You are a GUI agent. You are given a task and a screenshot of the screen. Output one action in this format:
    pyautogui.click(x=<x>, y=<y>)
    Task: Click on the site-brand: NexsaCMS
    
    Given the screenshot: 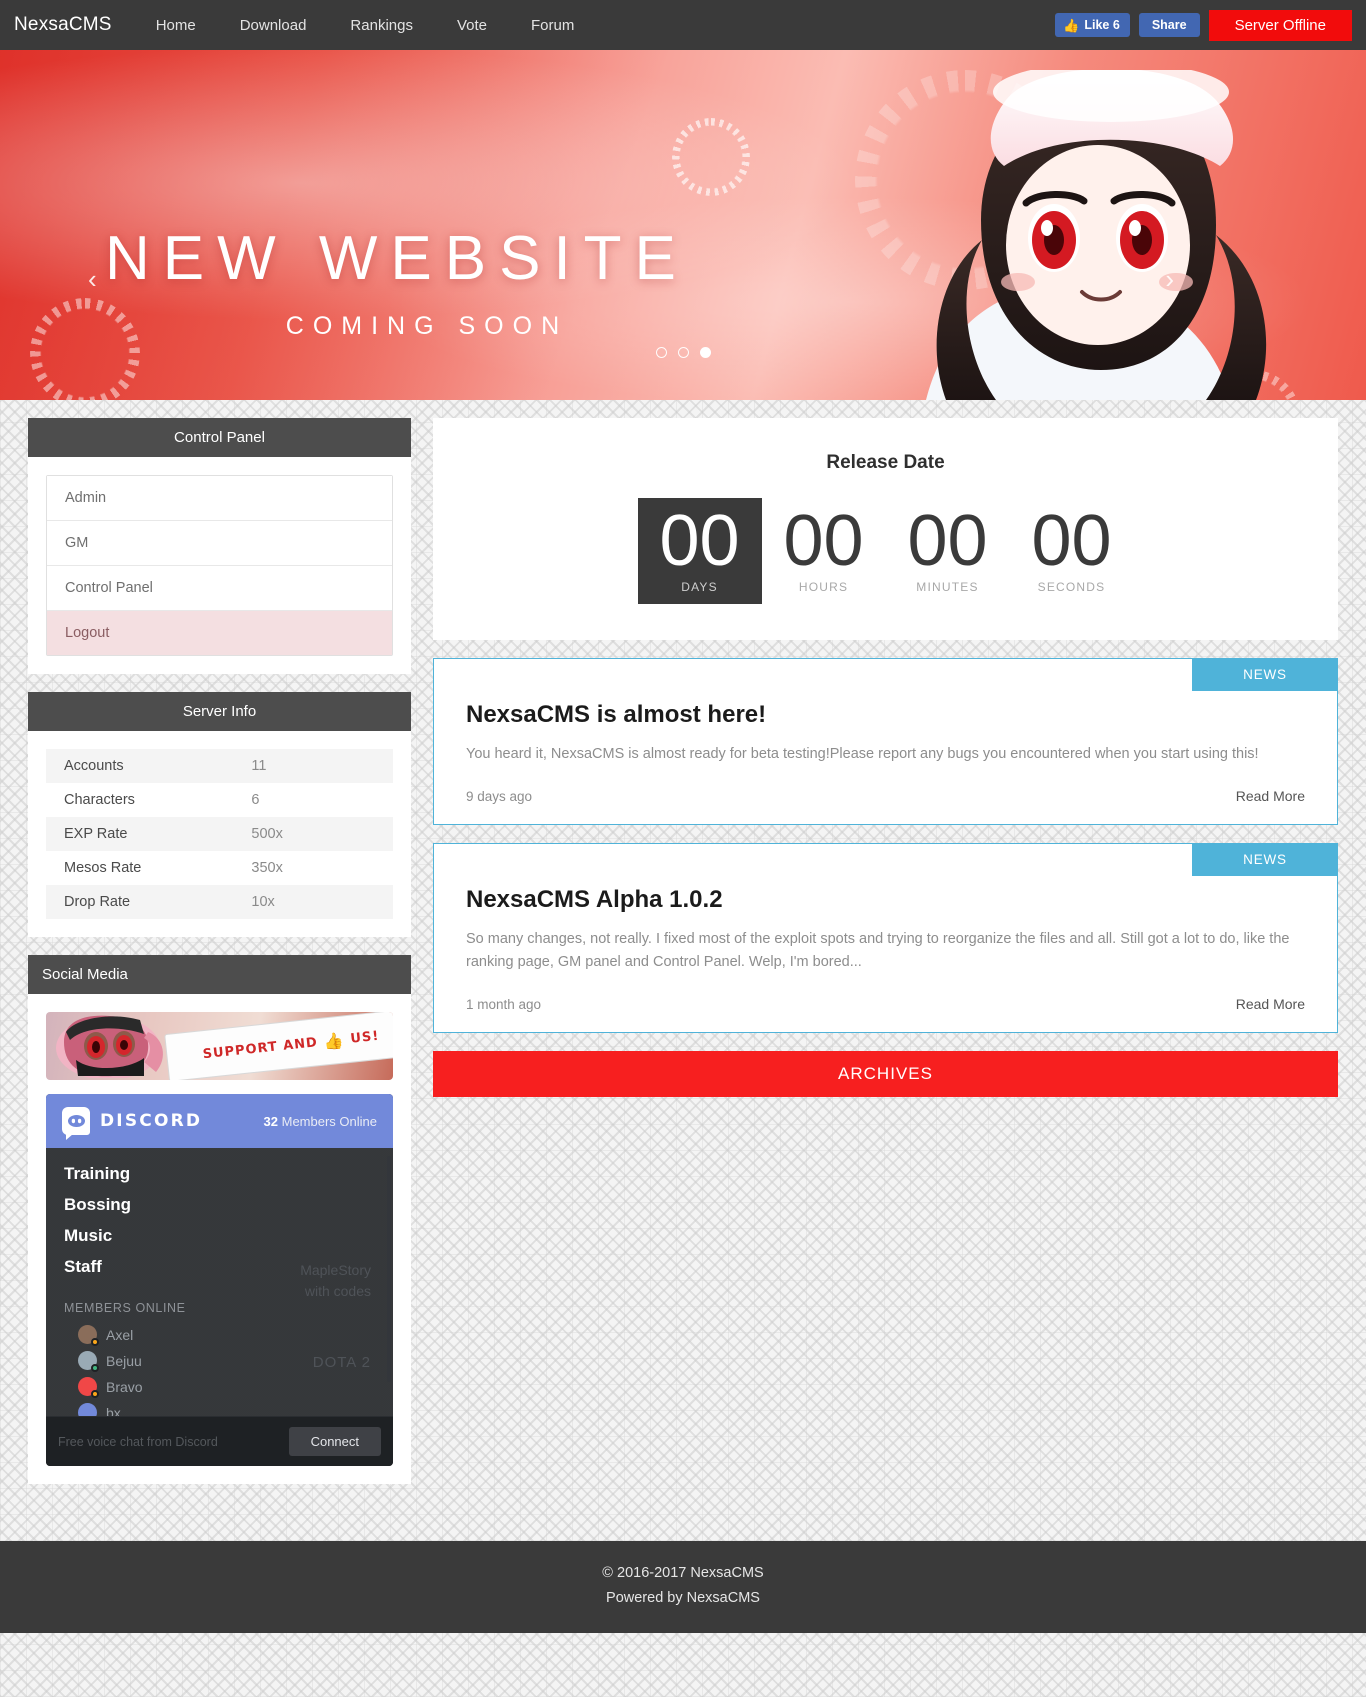 What is the action you would take?
    pyautogui.click(x=63, y=25)
    